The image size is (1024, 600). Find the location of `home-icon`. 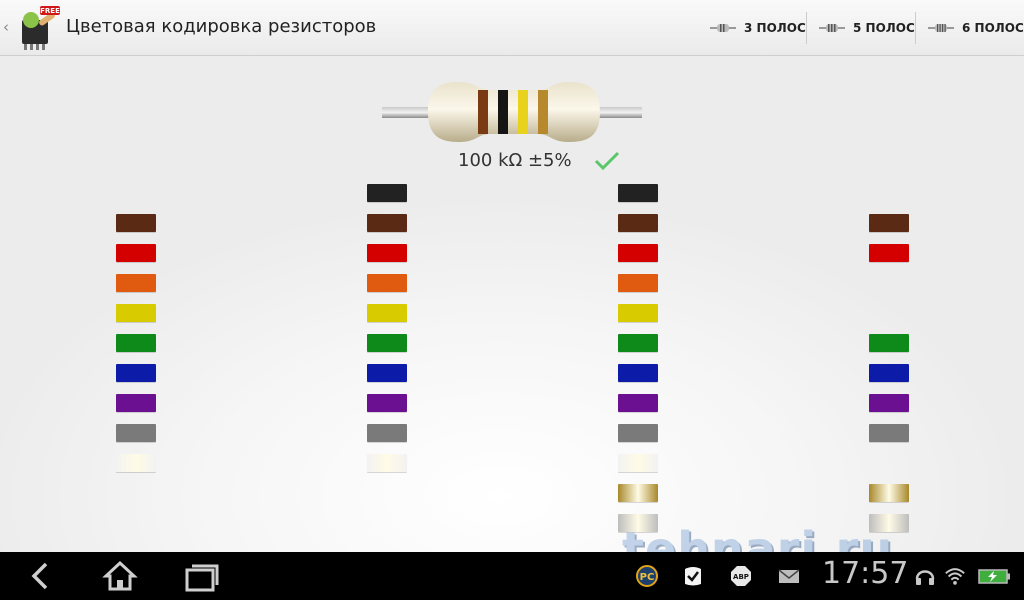

home-icon is located at coordinates (120, 576).